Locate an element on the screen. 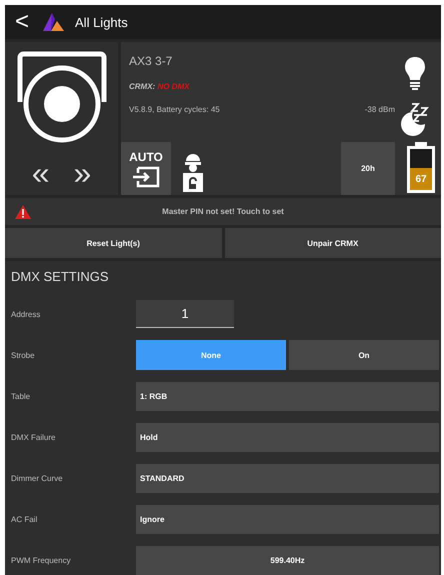  sleep-icon is located at coordinates (415, 120).